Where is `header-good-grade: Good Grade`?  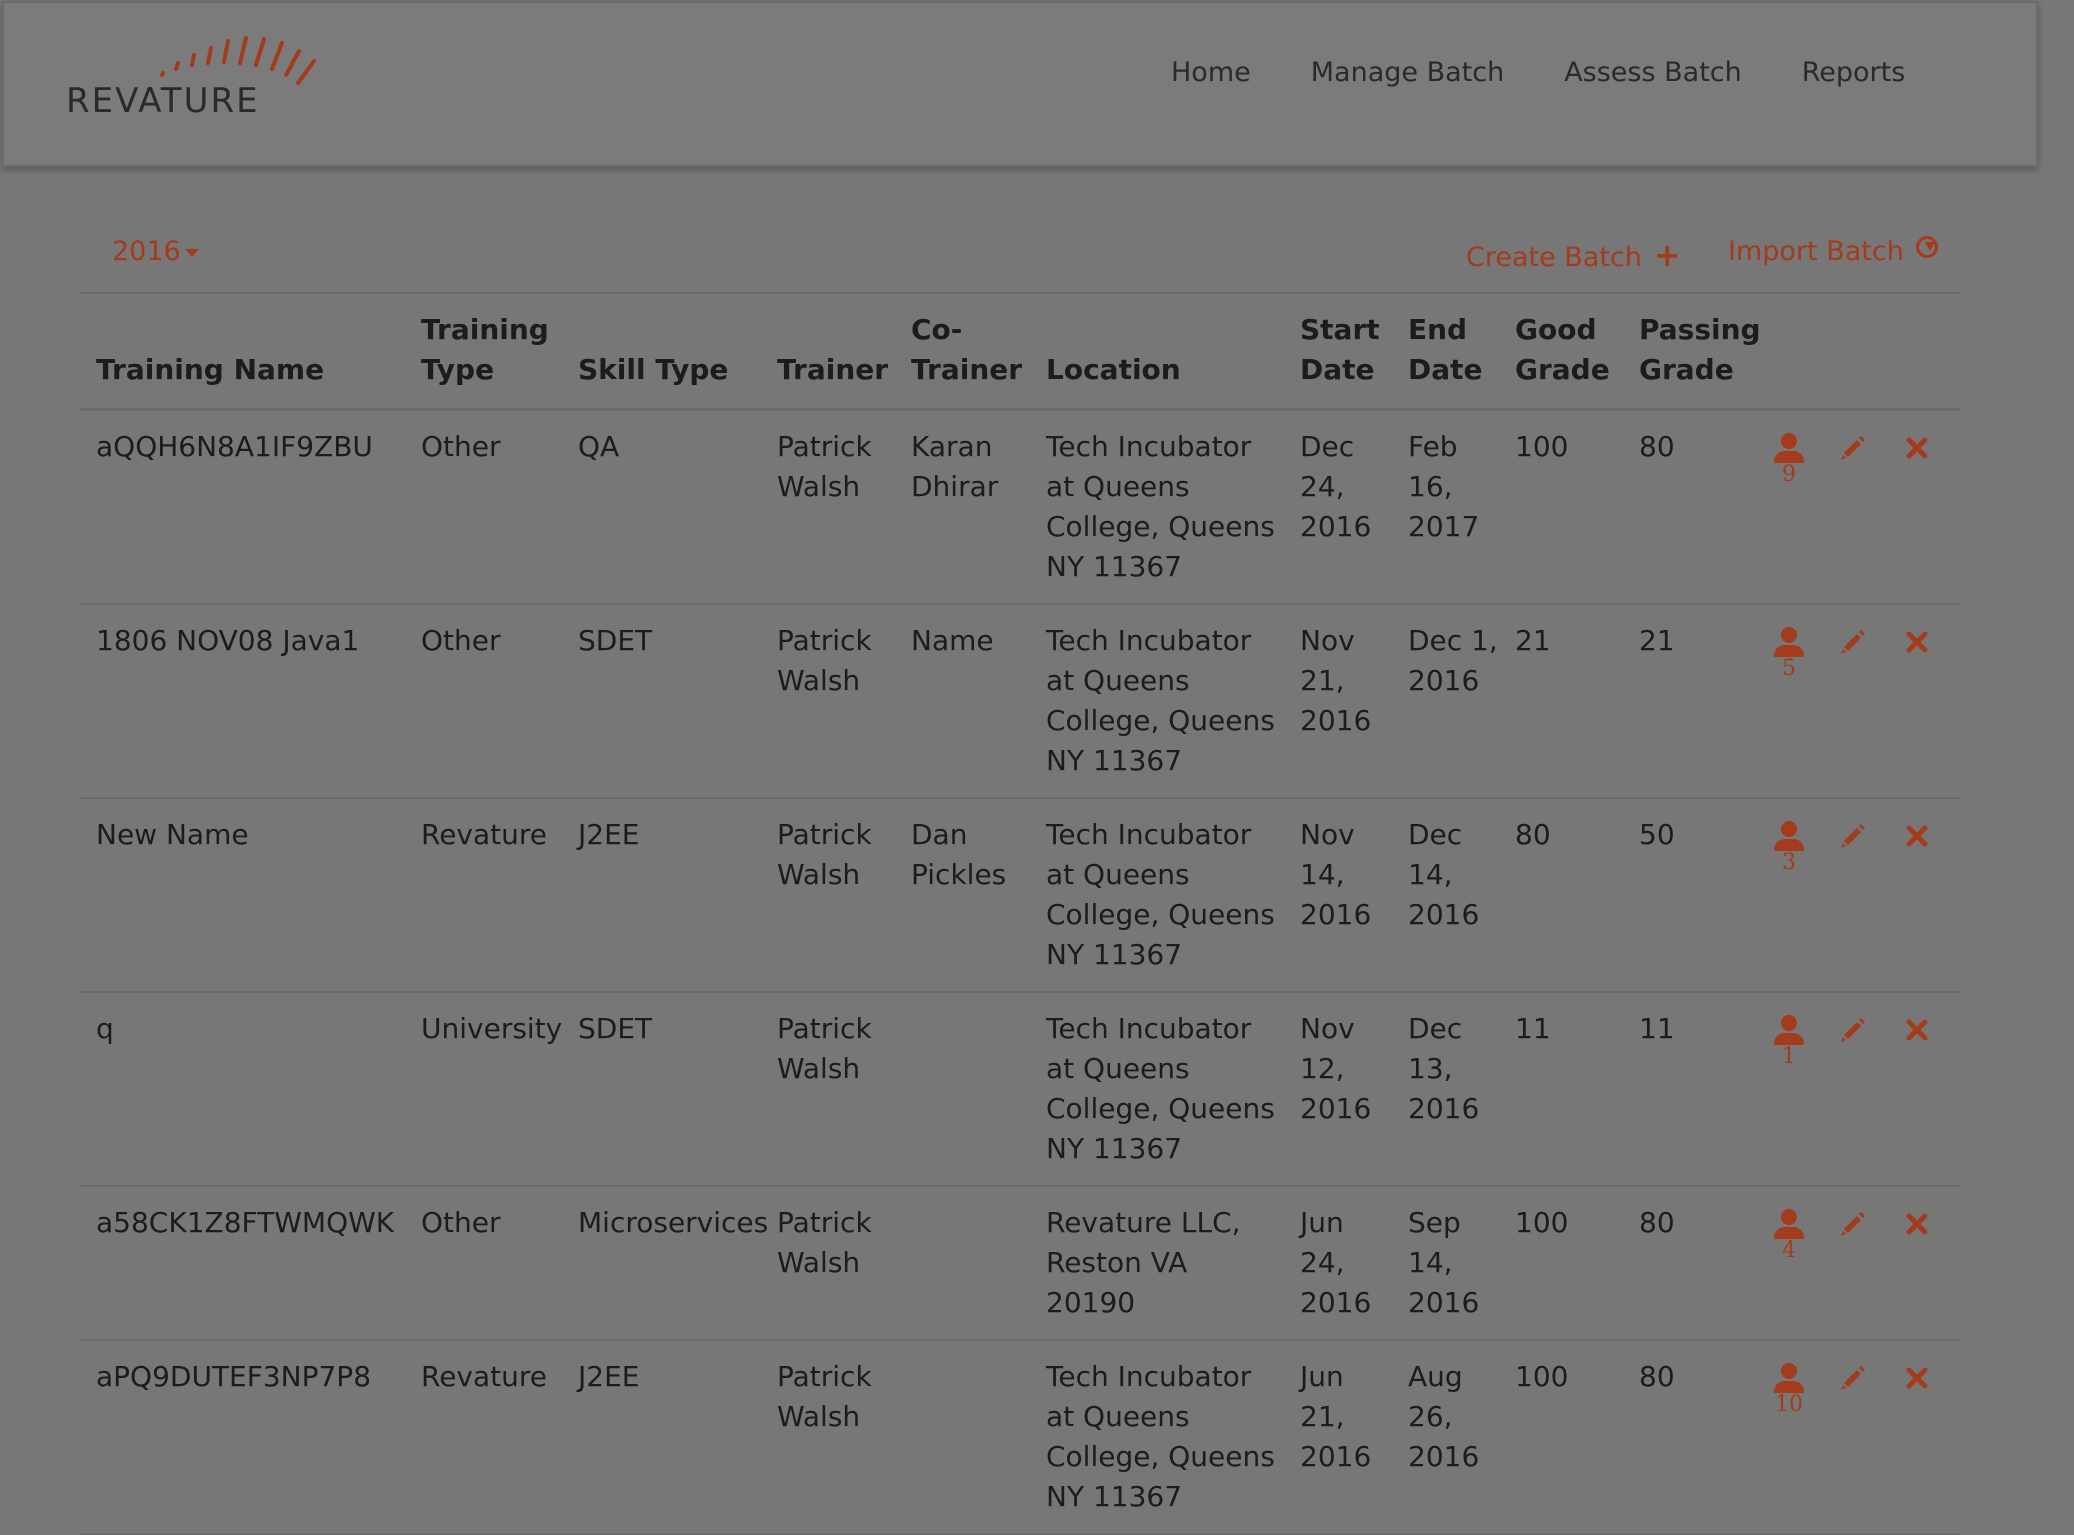
header-good-grade: Good Grade is located at coordinates (1561, 352).